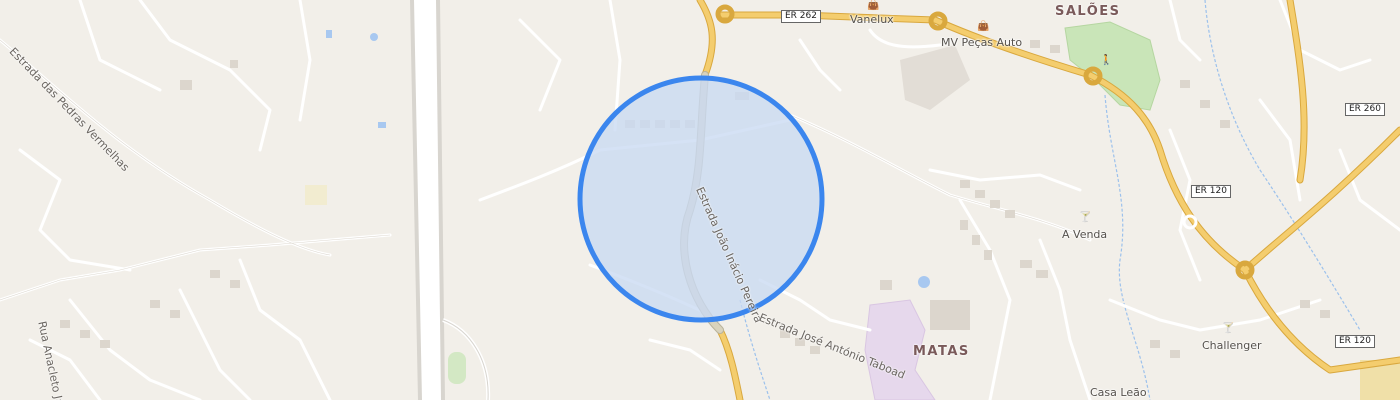  Describe the element at coordinates (1084, 234) in the screenshot. I see `poi-label-a-venda: A Venda` at that location.